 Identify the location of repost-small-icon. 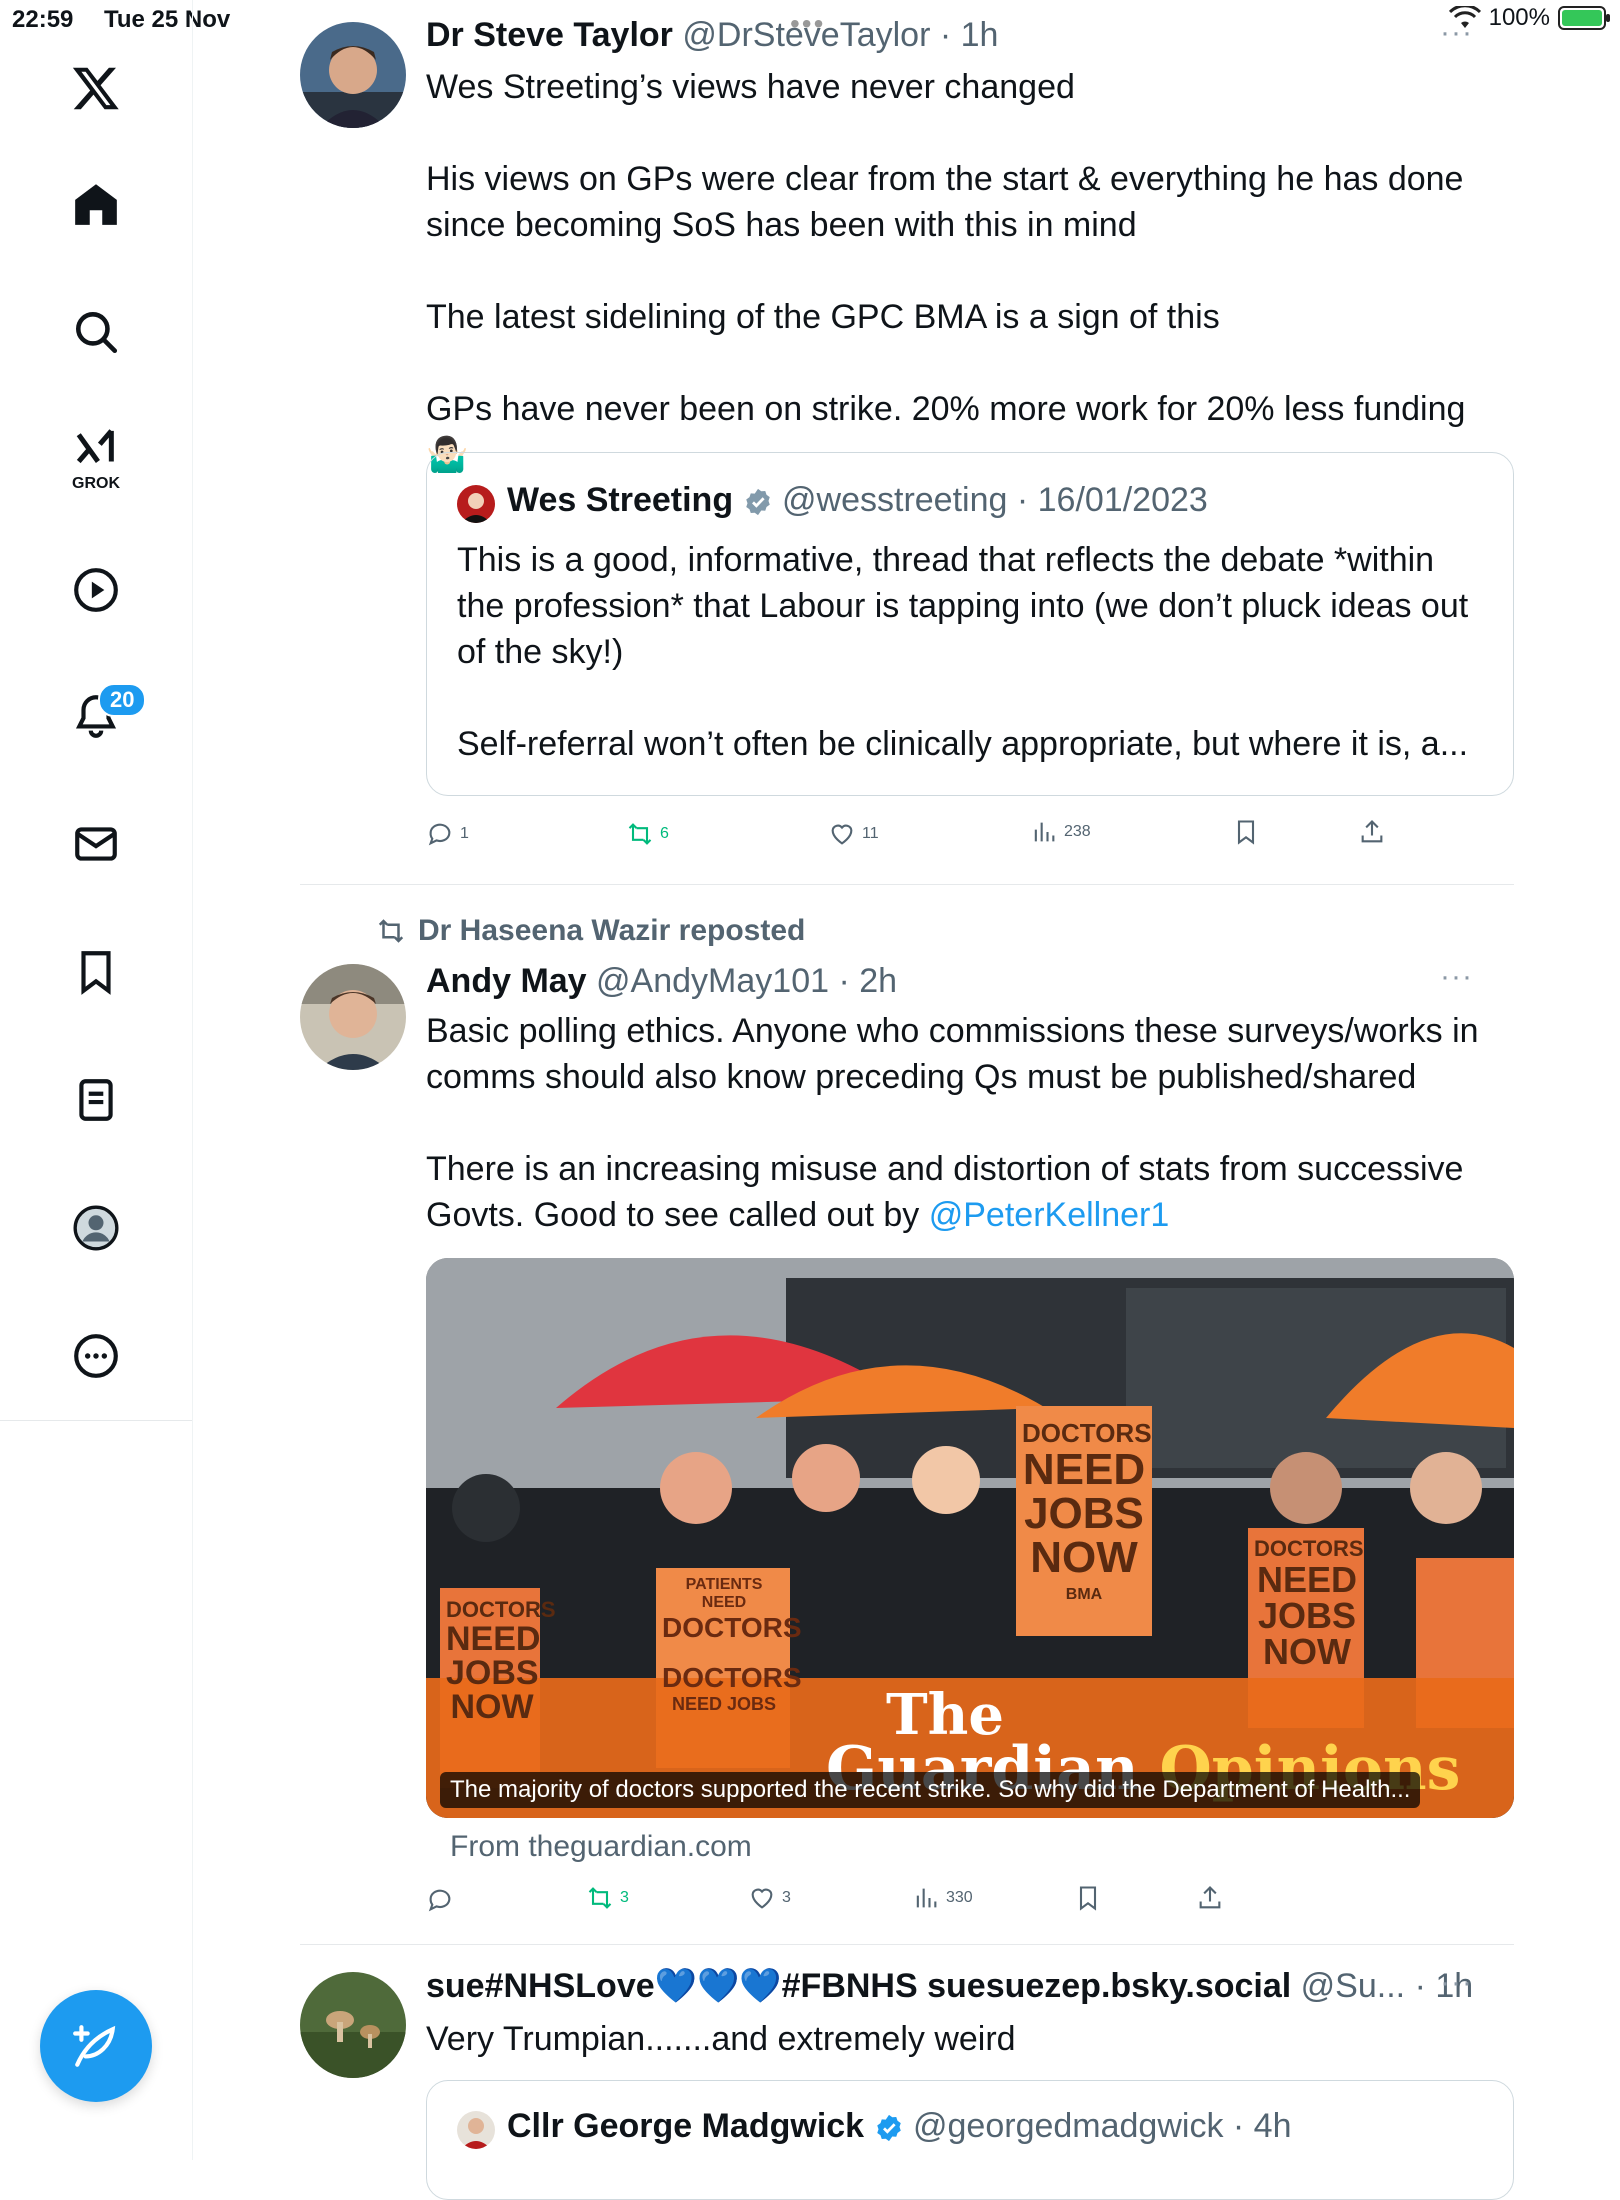
(391, 931).